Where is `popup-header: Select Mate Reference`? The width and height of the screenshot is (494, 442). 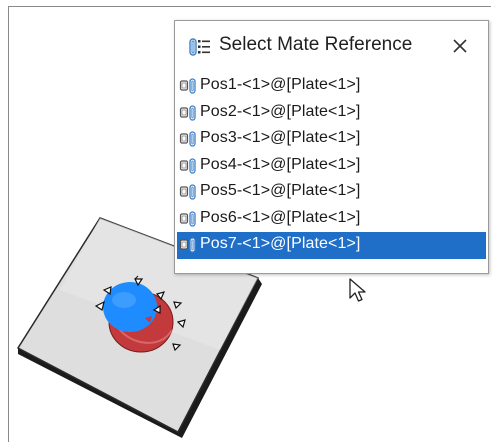 popup-header: Select Mate Reference is located at coordinates (331, 47).